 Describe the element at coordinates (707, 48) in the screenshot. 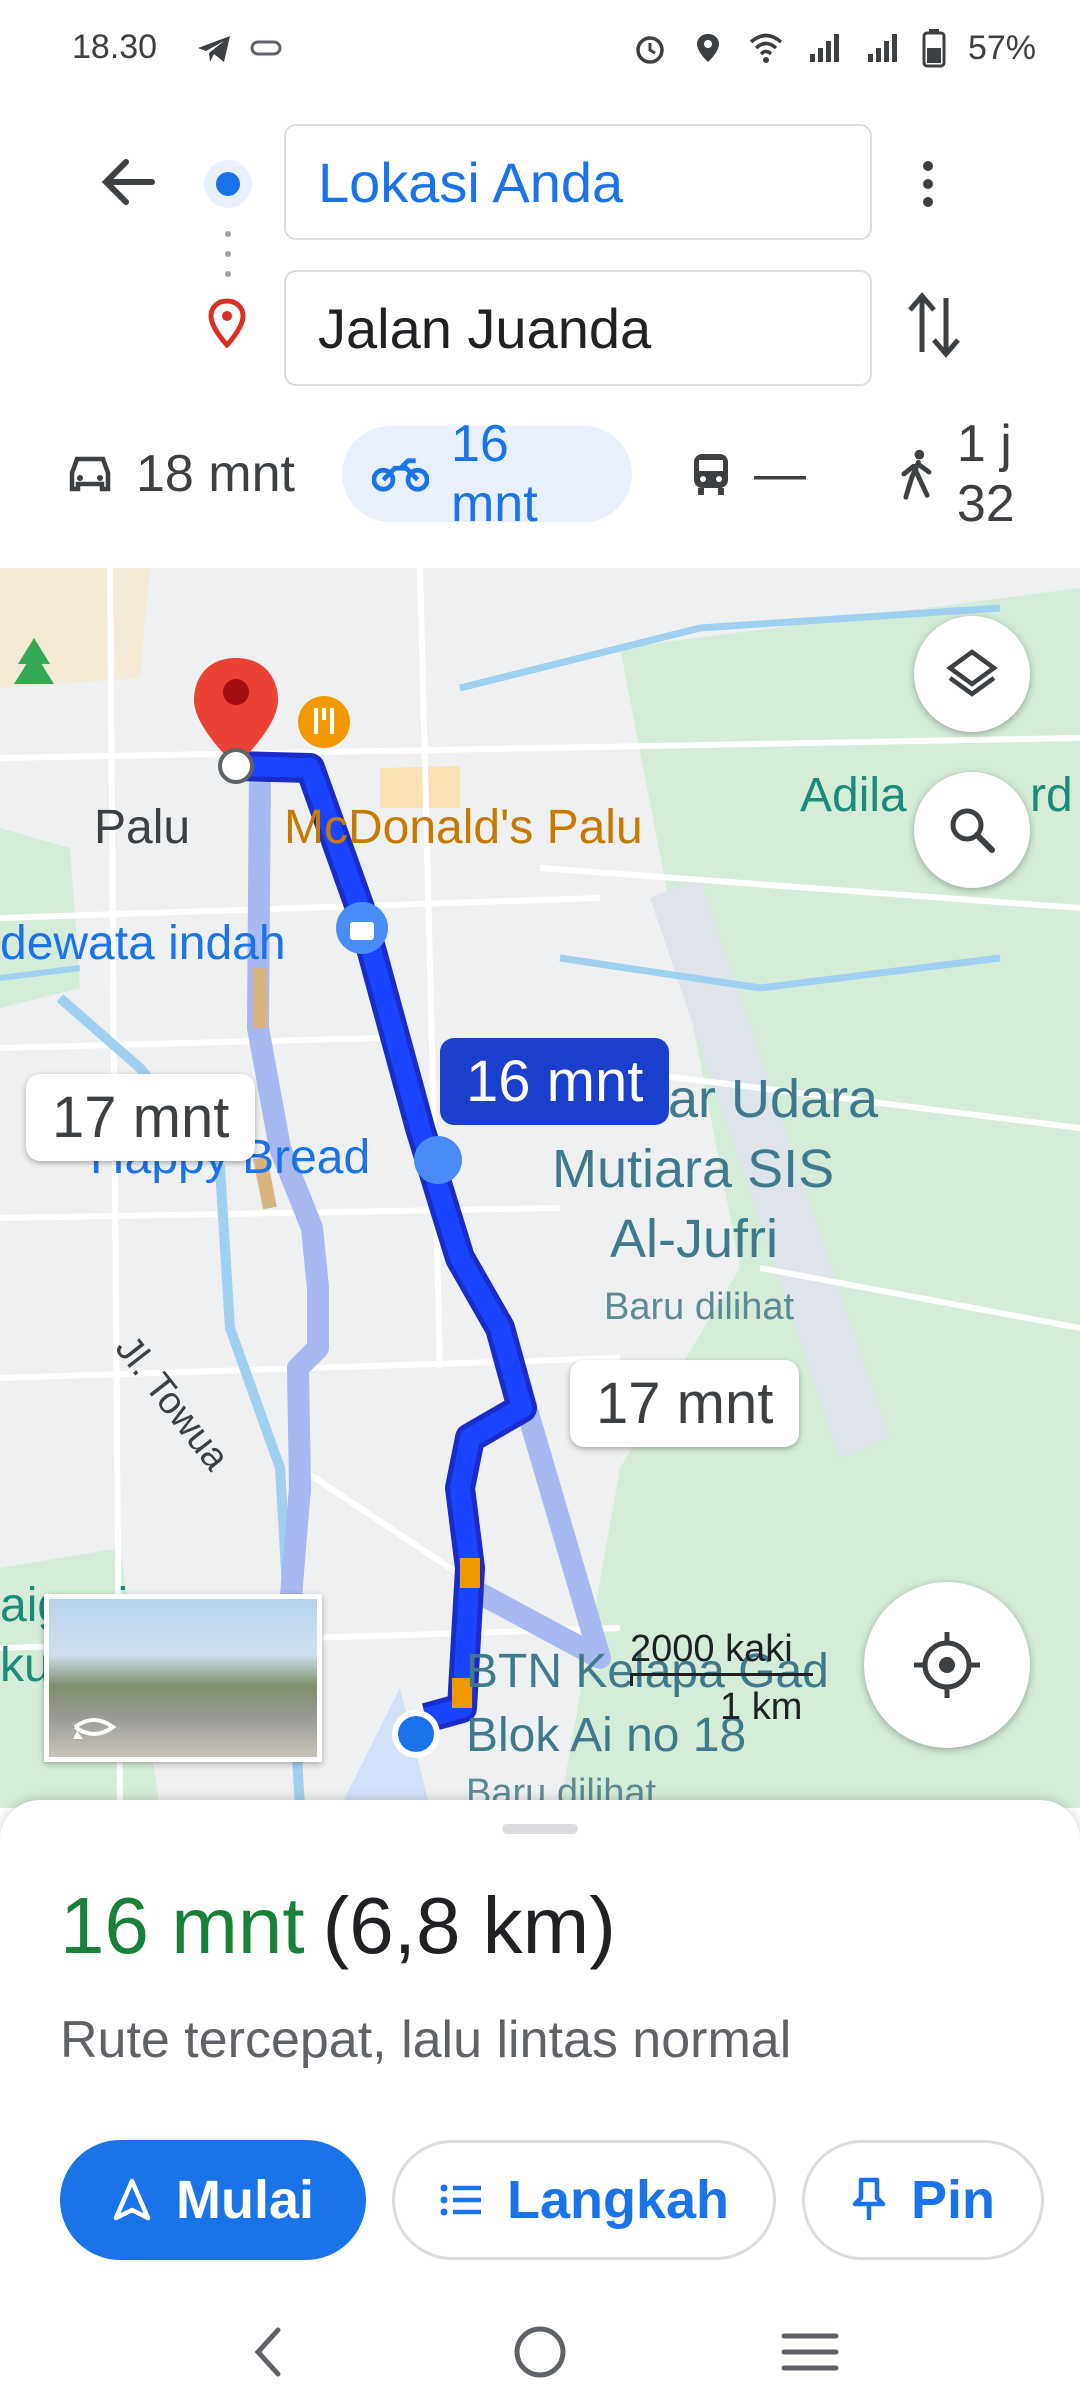

I see `location-icon` at that location.